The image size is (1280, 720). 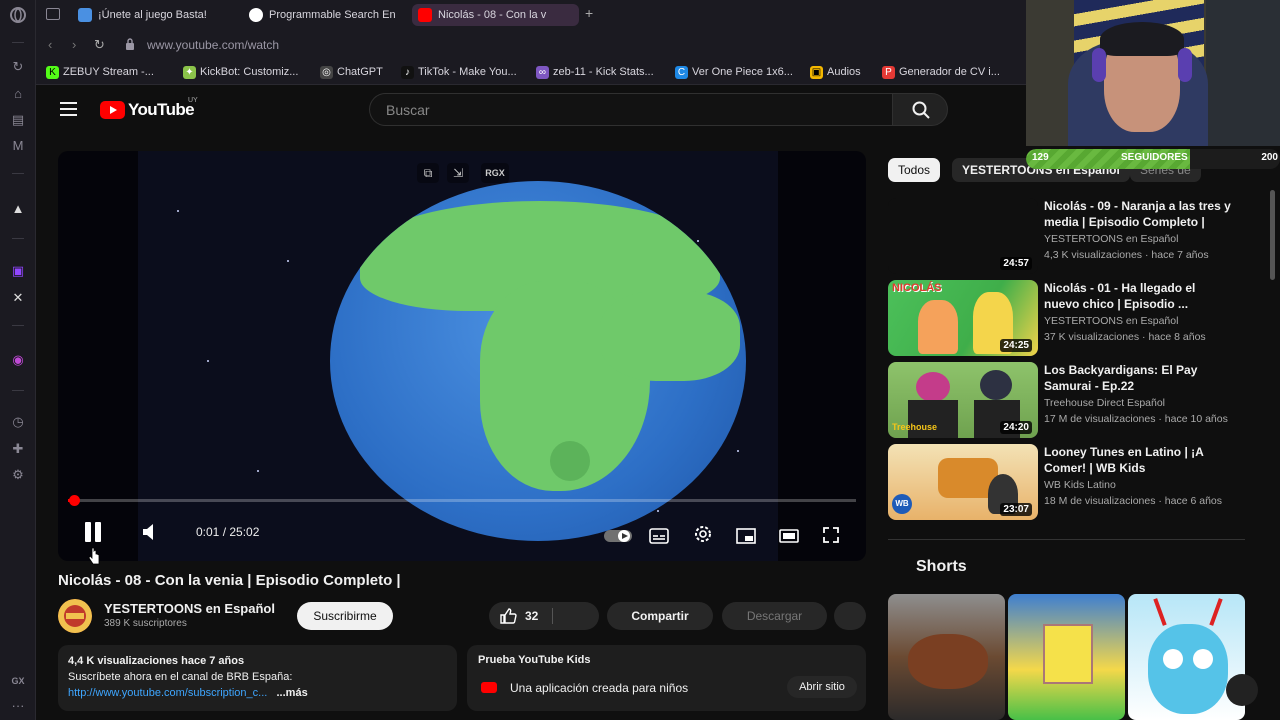 What do you see at coordinates (351, 72) in the screenshot?
I see `bookmark-chatgpt: ◎ ChatGPT` at bounding box center [351, 72].